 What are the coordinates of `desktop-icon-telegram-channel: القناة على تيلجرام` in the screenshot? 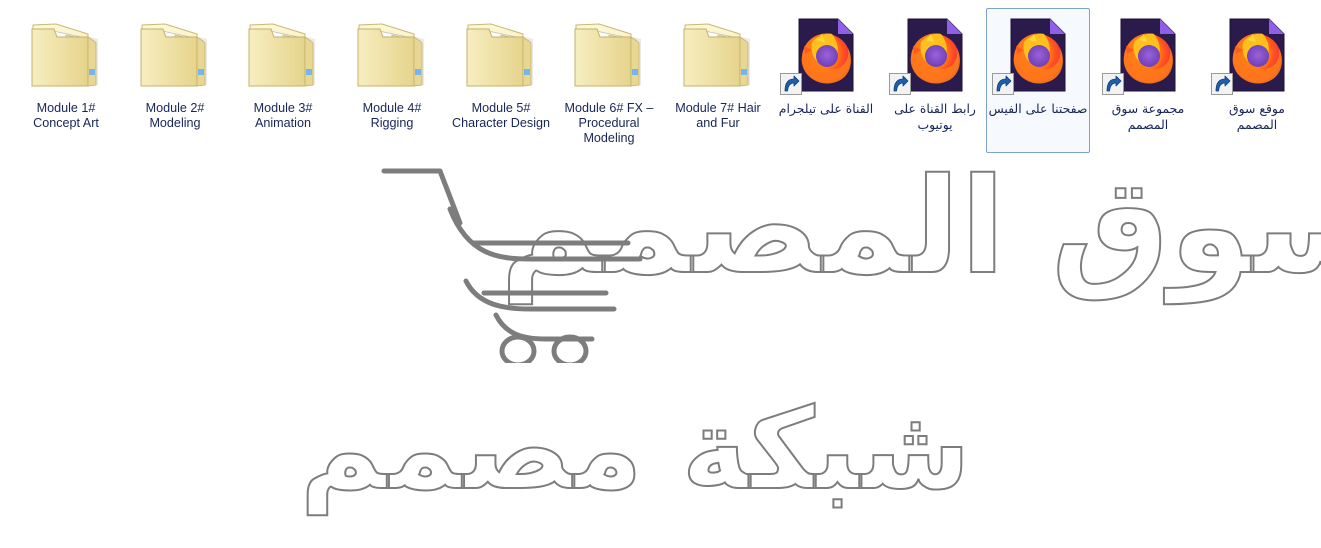 It's located at (826, 80).